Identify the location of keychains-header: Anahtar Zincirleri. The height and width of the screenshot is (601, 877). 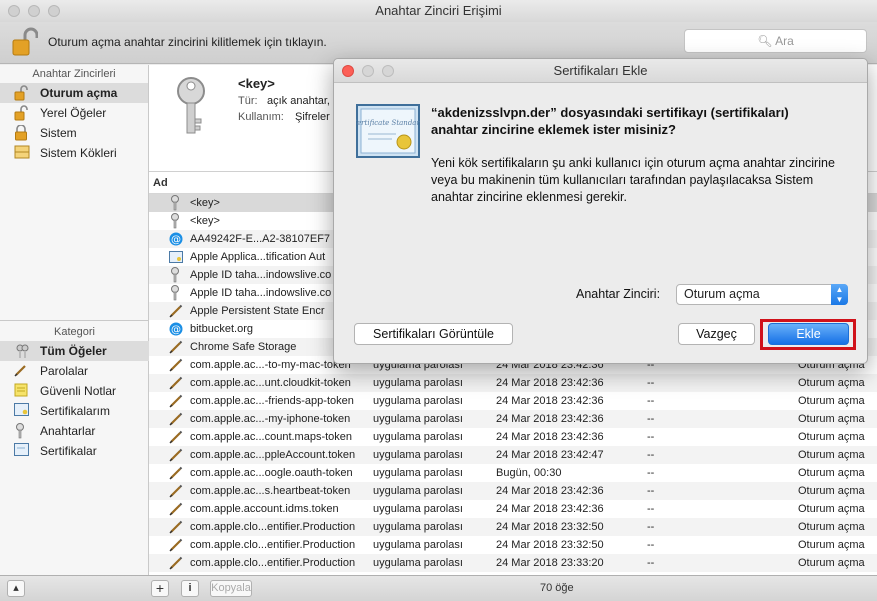
(74, 74).